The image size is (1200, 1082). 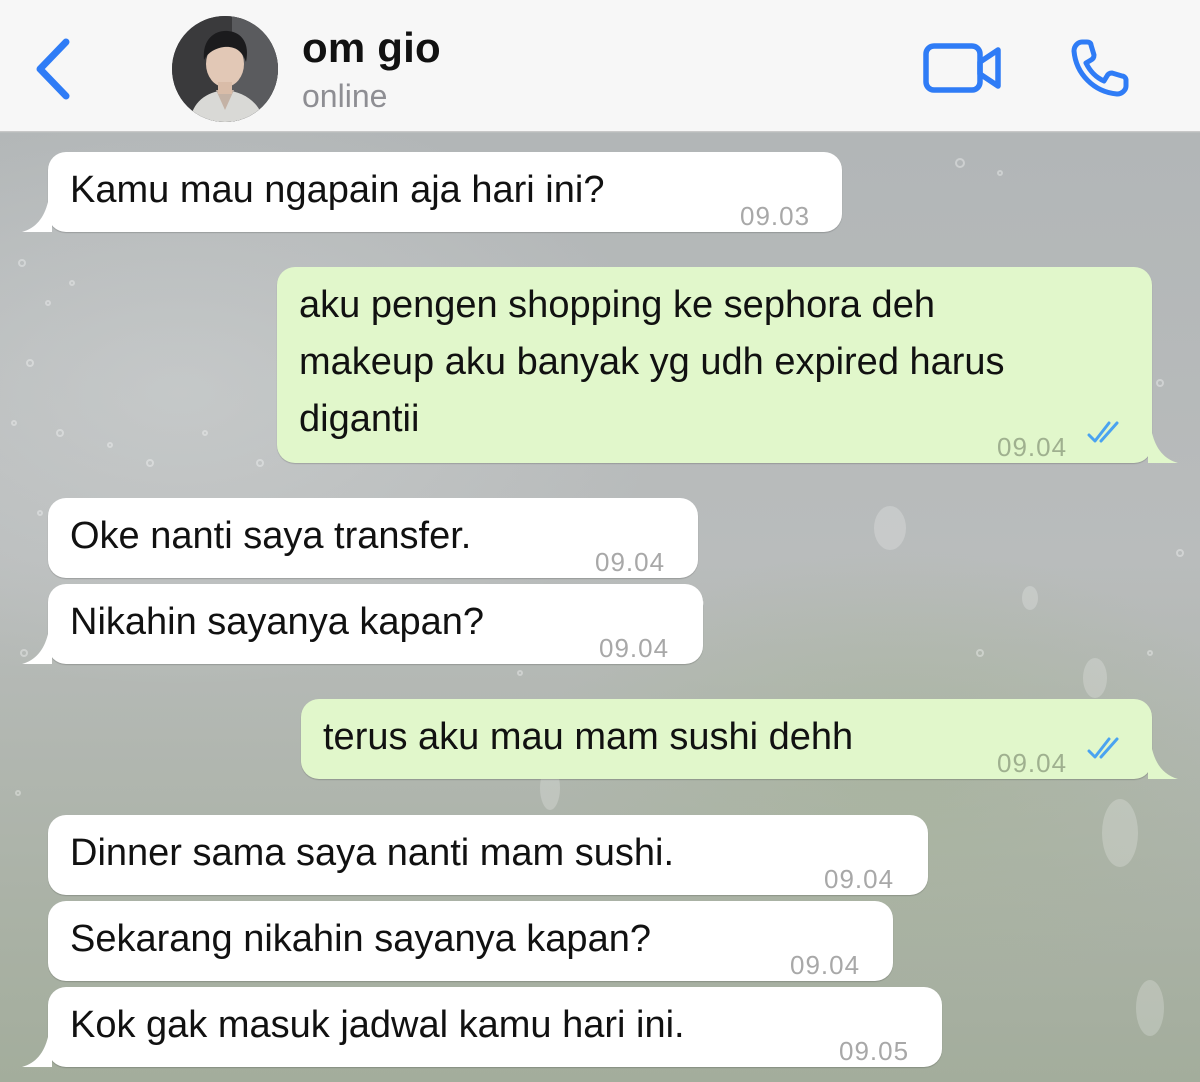 What do you see at coordinates (359, 419) in the screenshot?
I see `message-text-line: digantii` at bounding box center [359, 419].